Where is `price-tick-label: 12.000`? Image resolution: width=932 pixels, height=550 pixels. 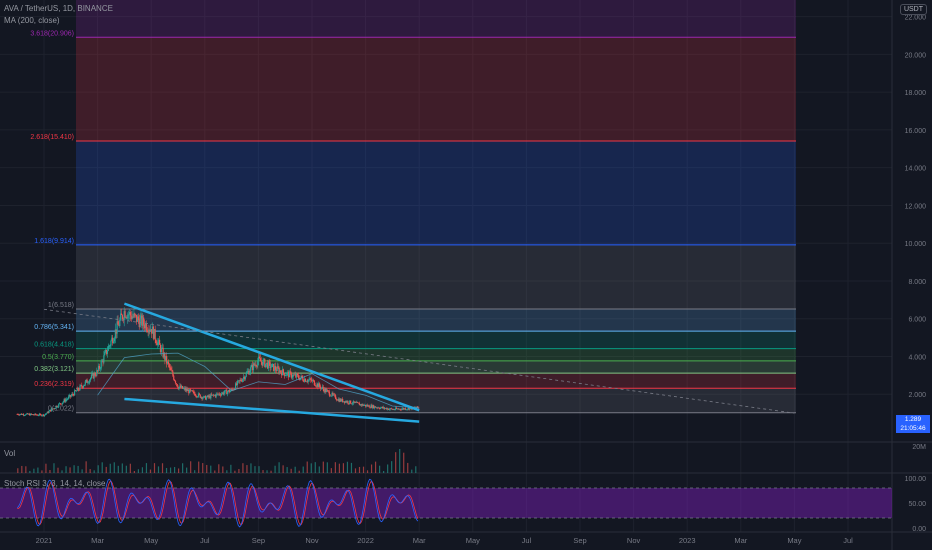
price-tick-label: 12.000 is located at coordinates (916, 206).